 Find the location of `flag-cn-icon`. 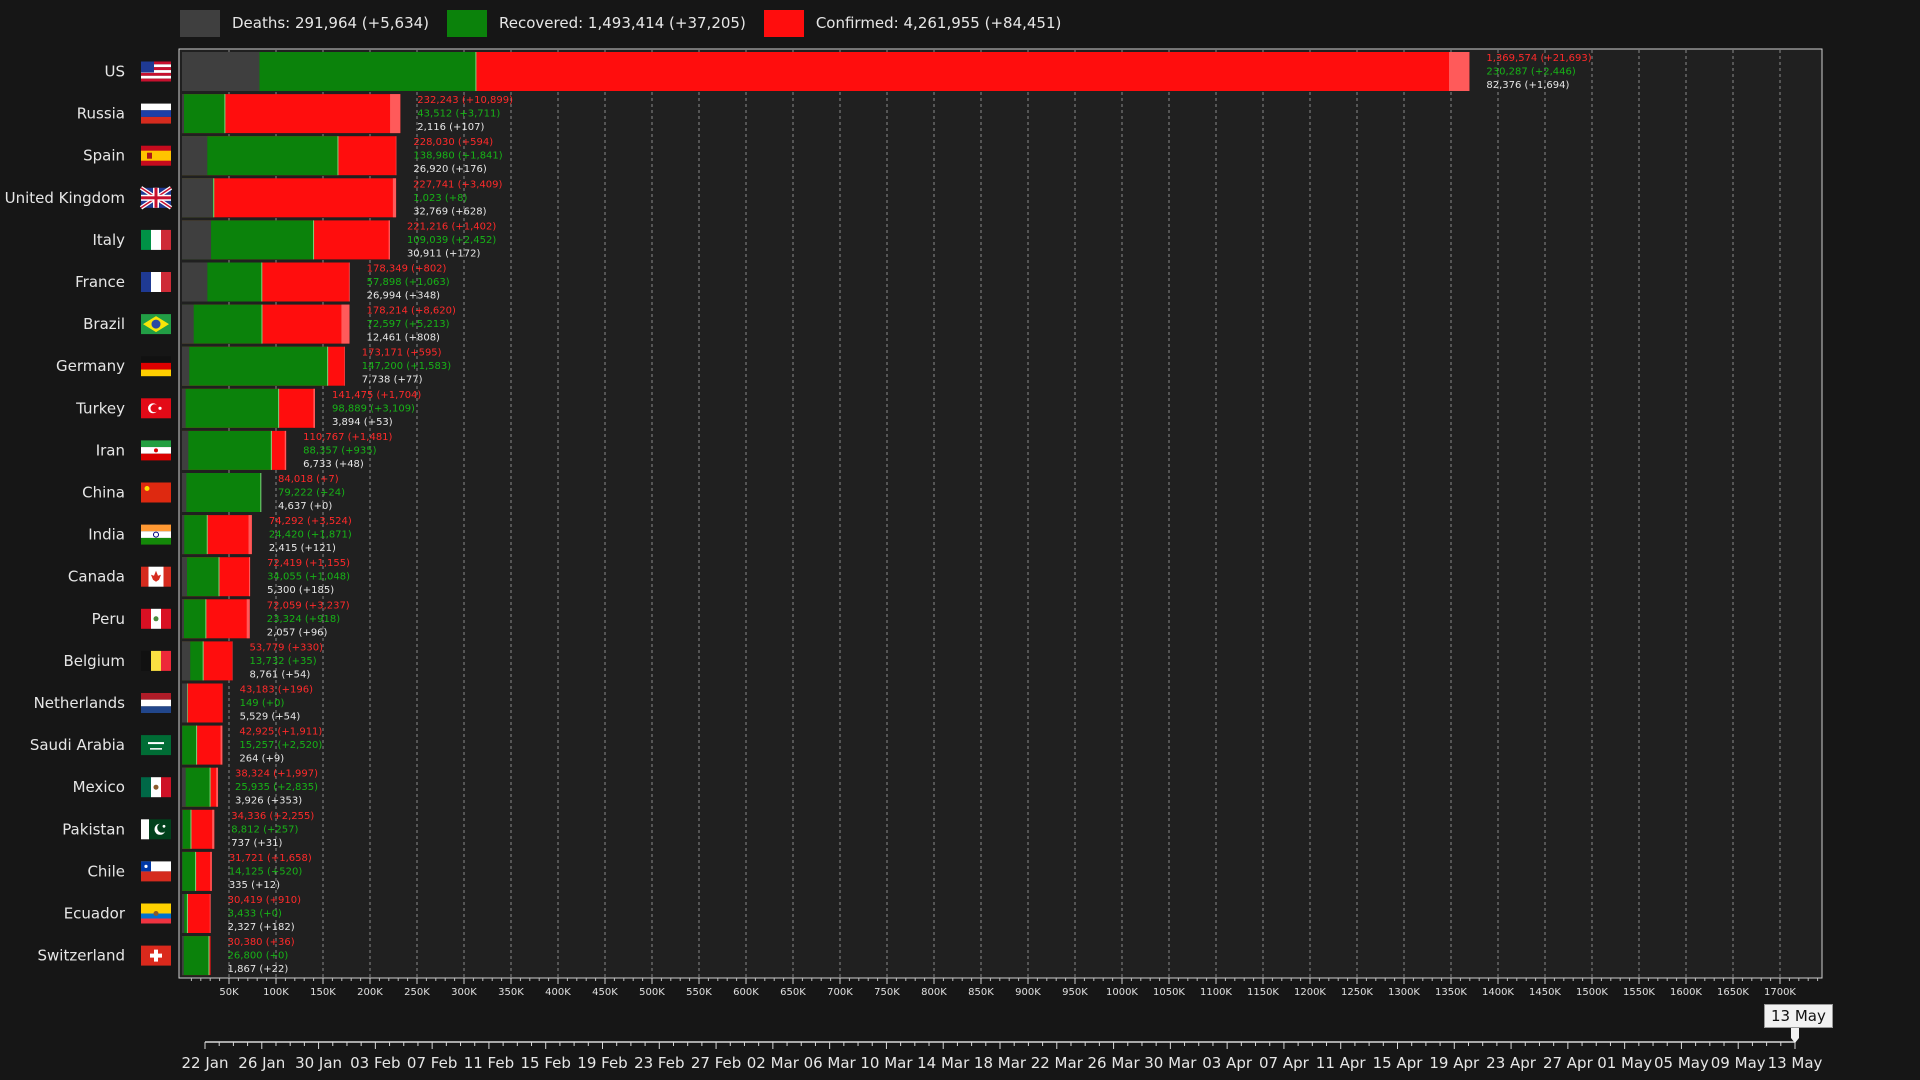

flag-cn-icon is located at coordinates (156, 492).